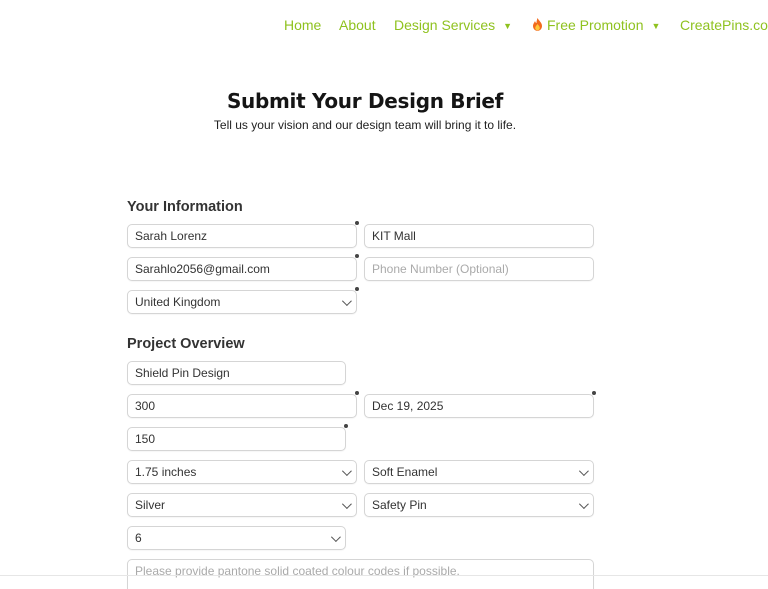 Image resolution: width=768 pixels, height=589 pixels. I want to click on email-field: Sarahlo2056@gmail.com, so click(242, 269).